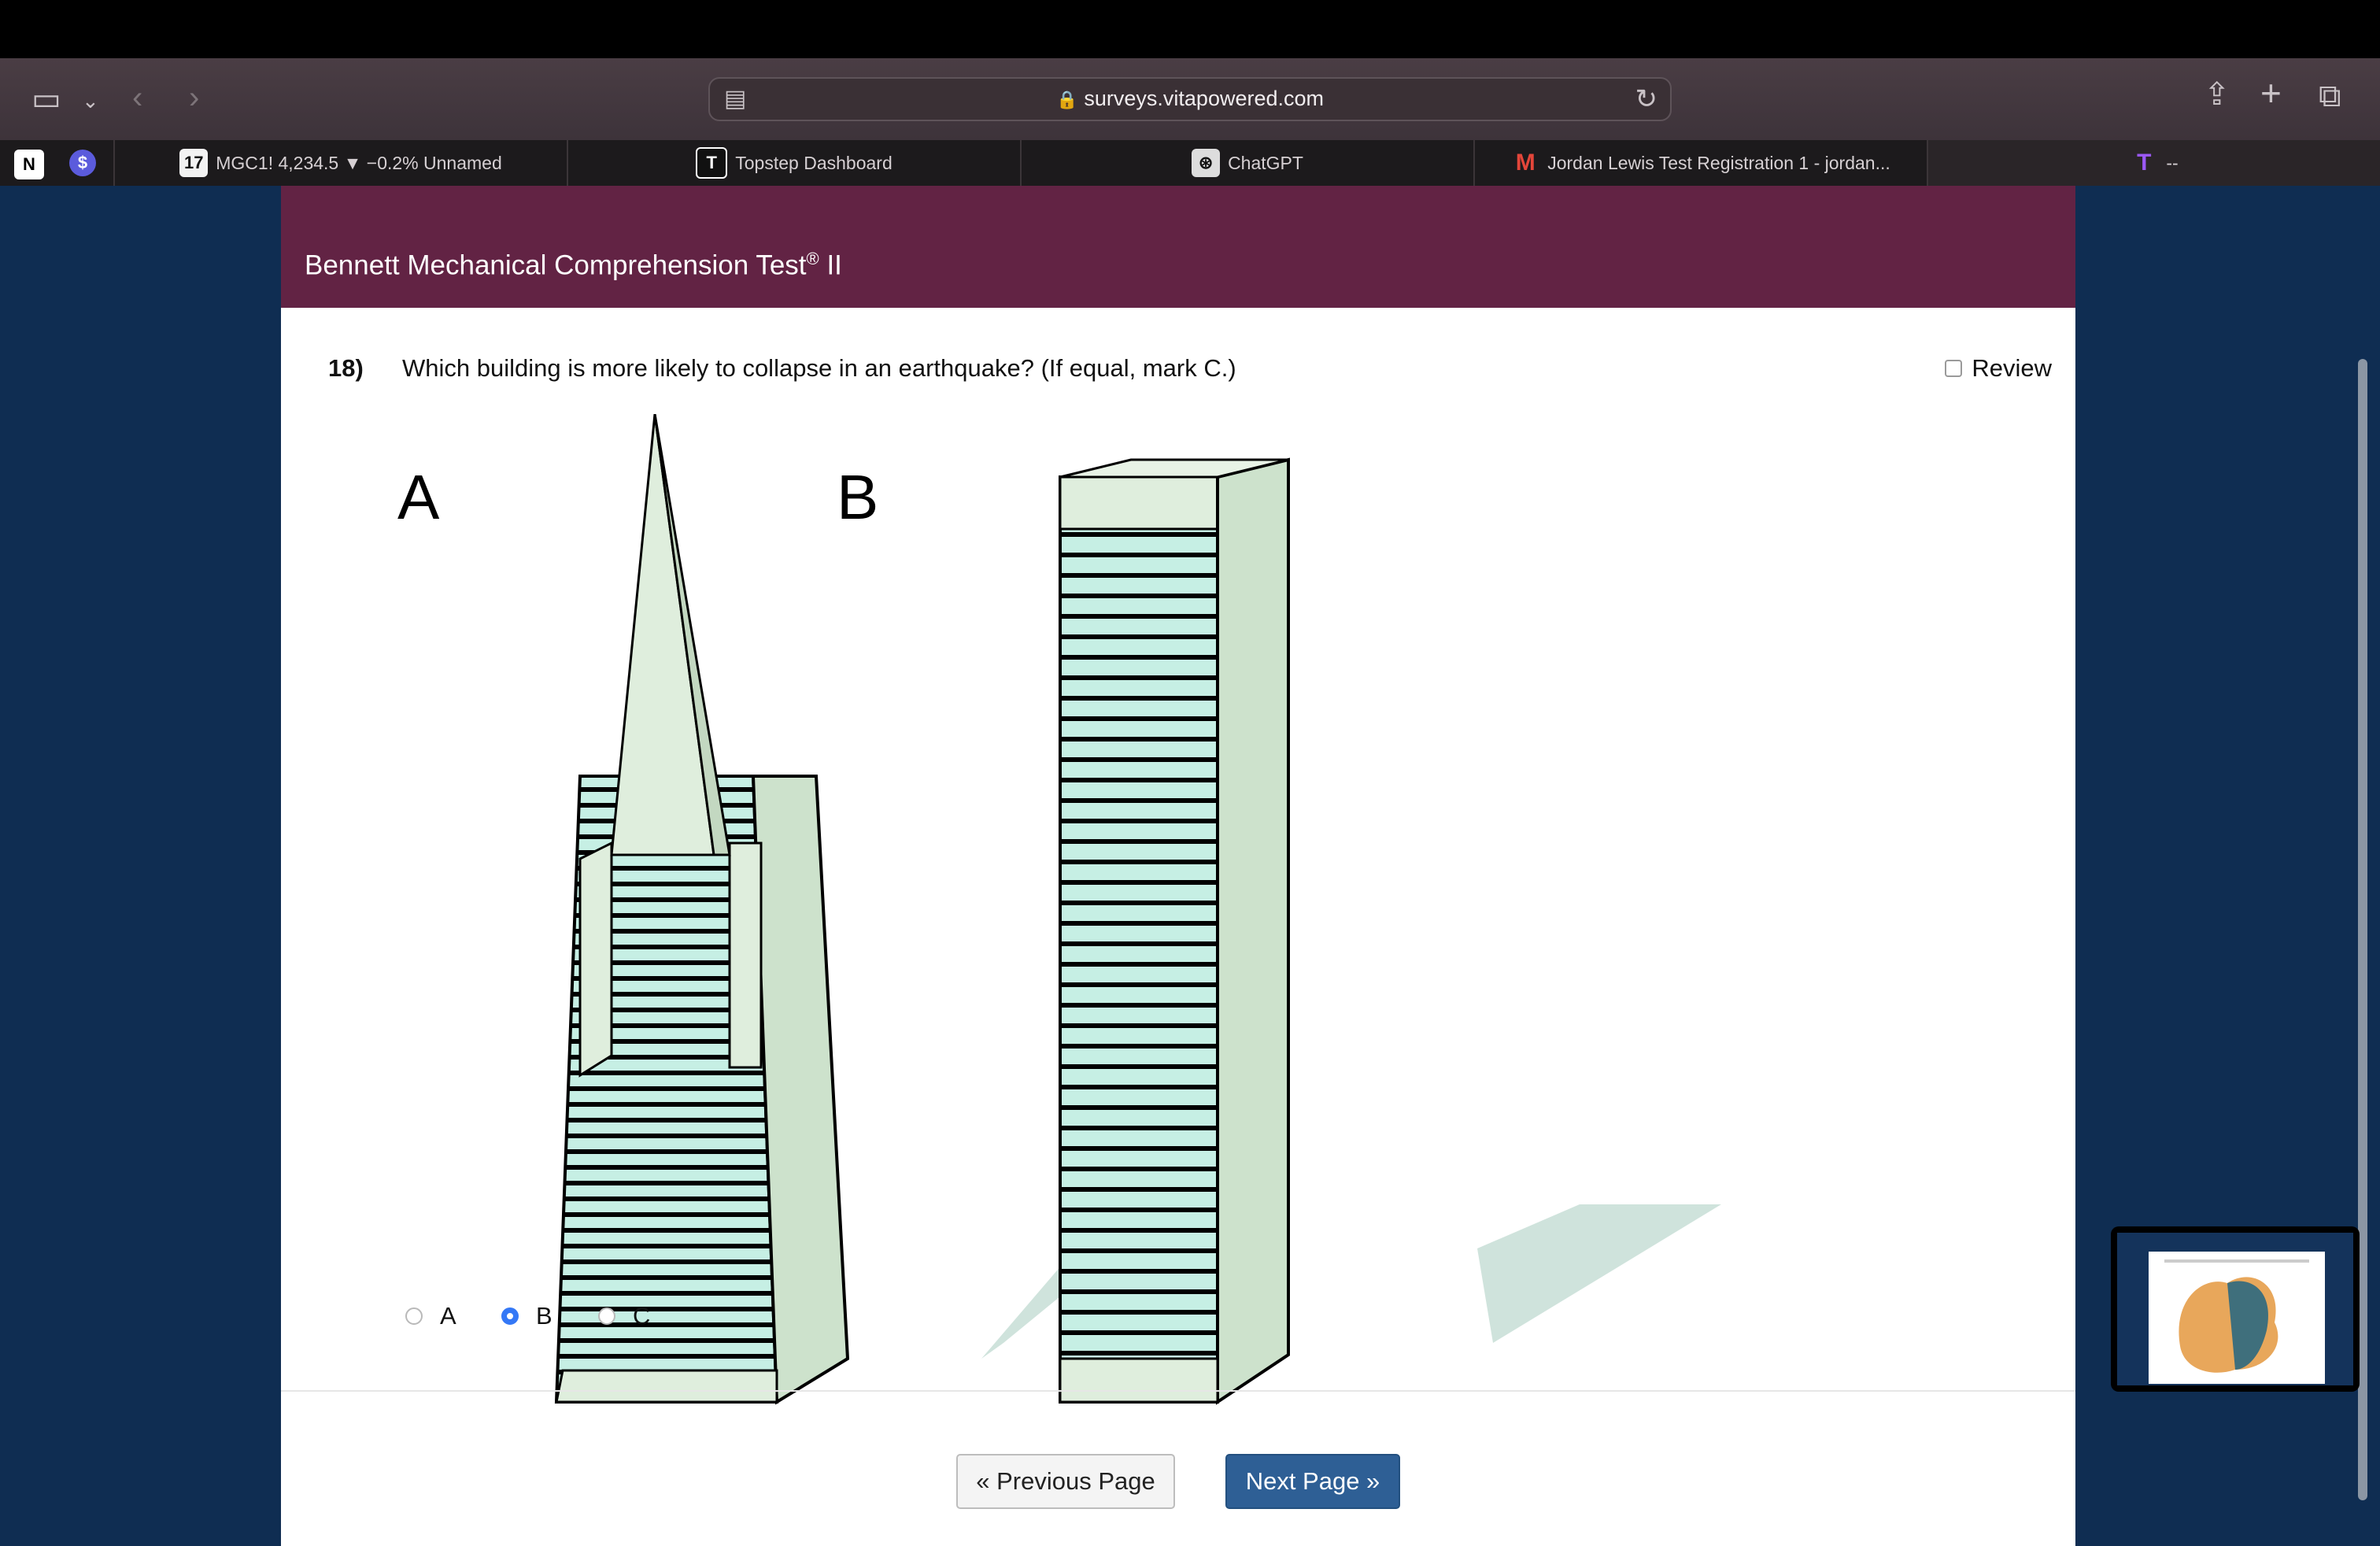  Describe the element at coordinates (2153, 163) in the screenshot. I see `tab-active: T --` at that location.